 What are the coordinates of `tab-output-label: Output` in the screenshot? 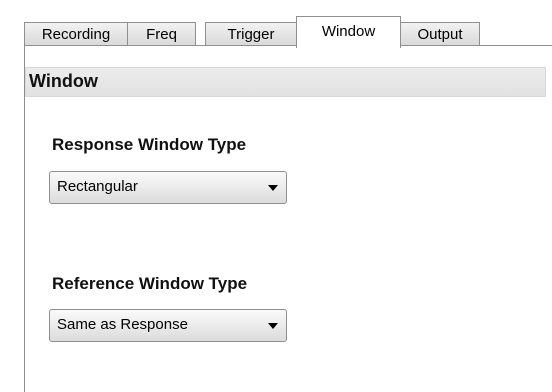 It's located at (440, 34).